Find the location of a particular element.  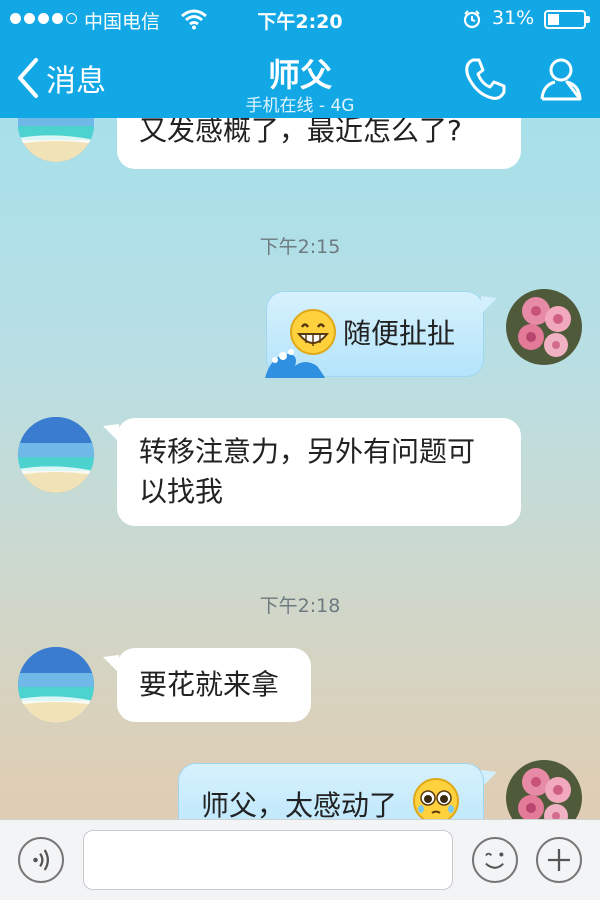

input-bar is located at coordinates (300, 859).